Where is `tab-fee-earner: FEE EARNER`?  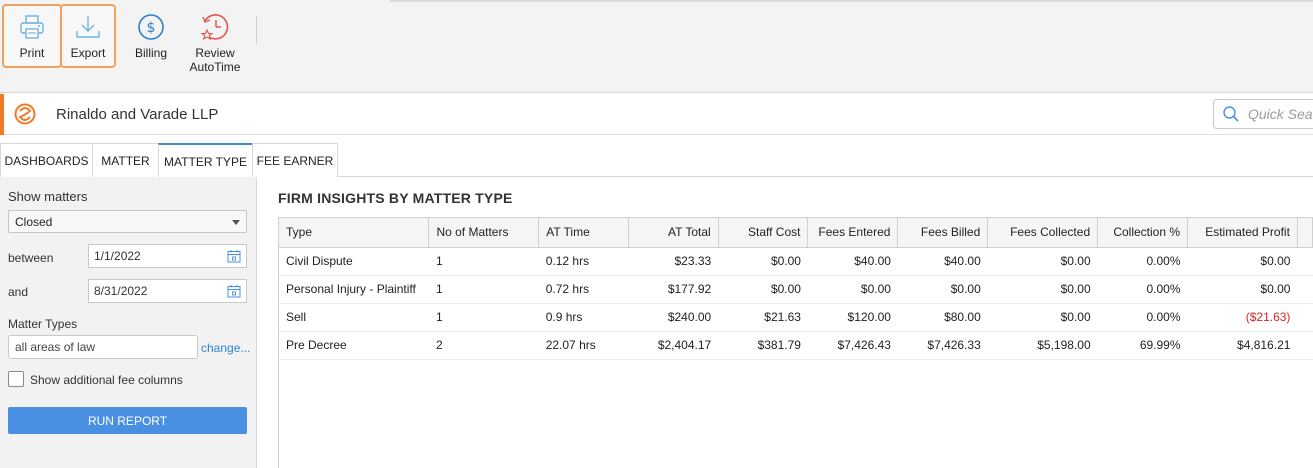
tab-fee-earner: FEE EARNER is located at coordinates (295, 160).